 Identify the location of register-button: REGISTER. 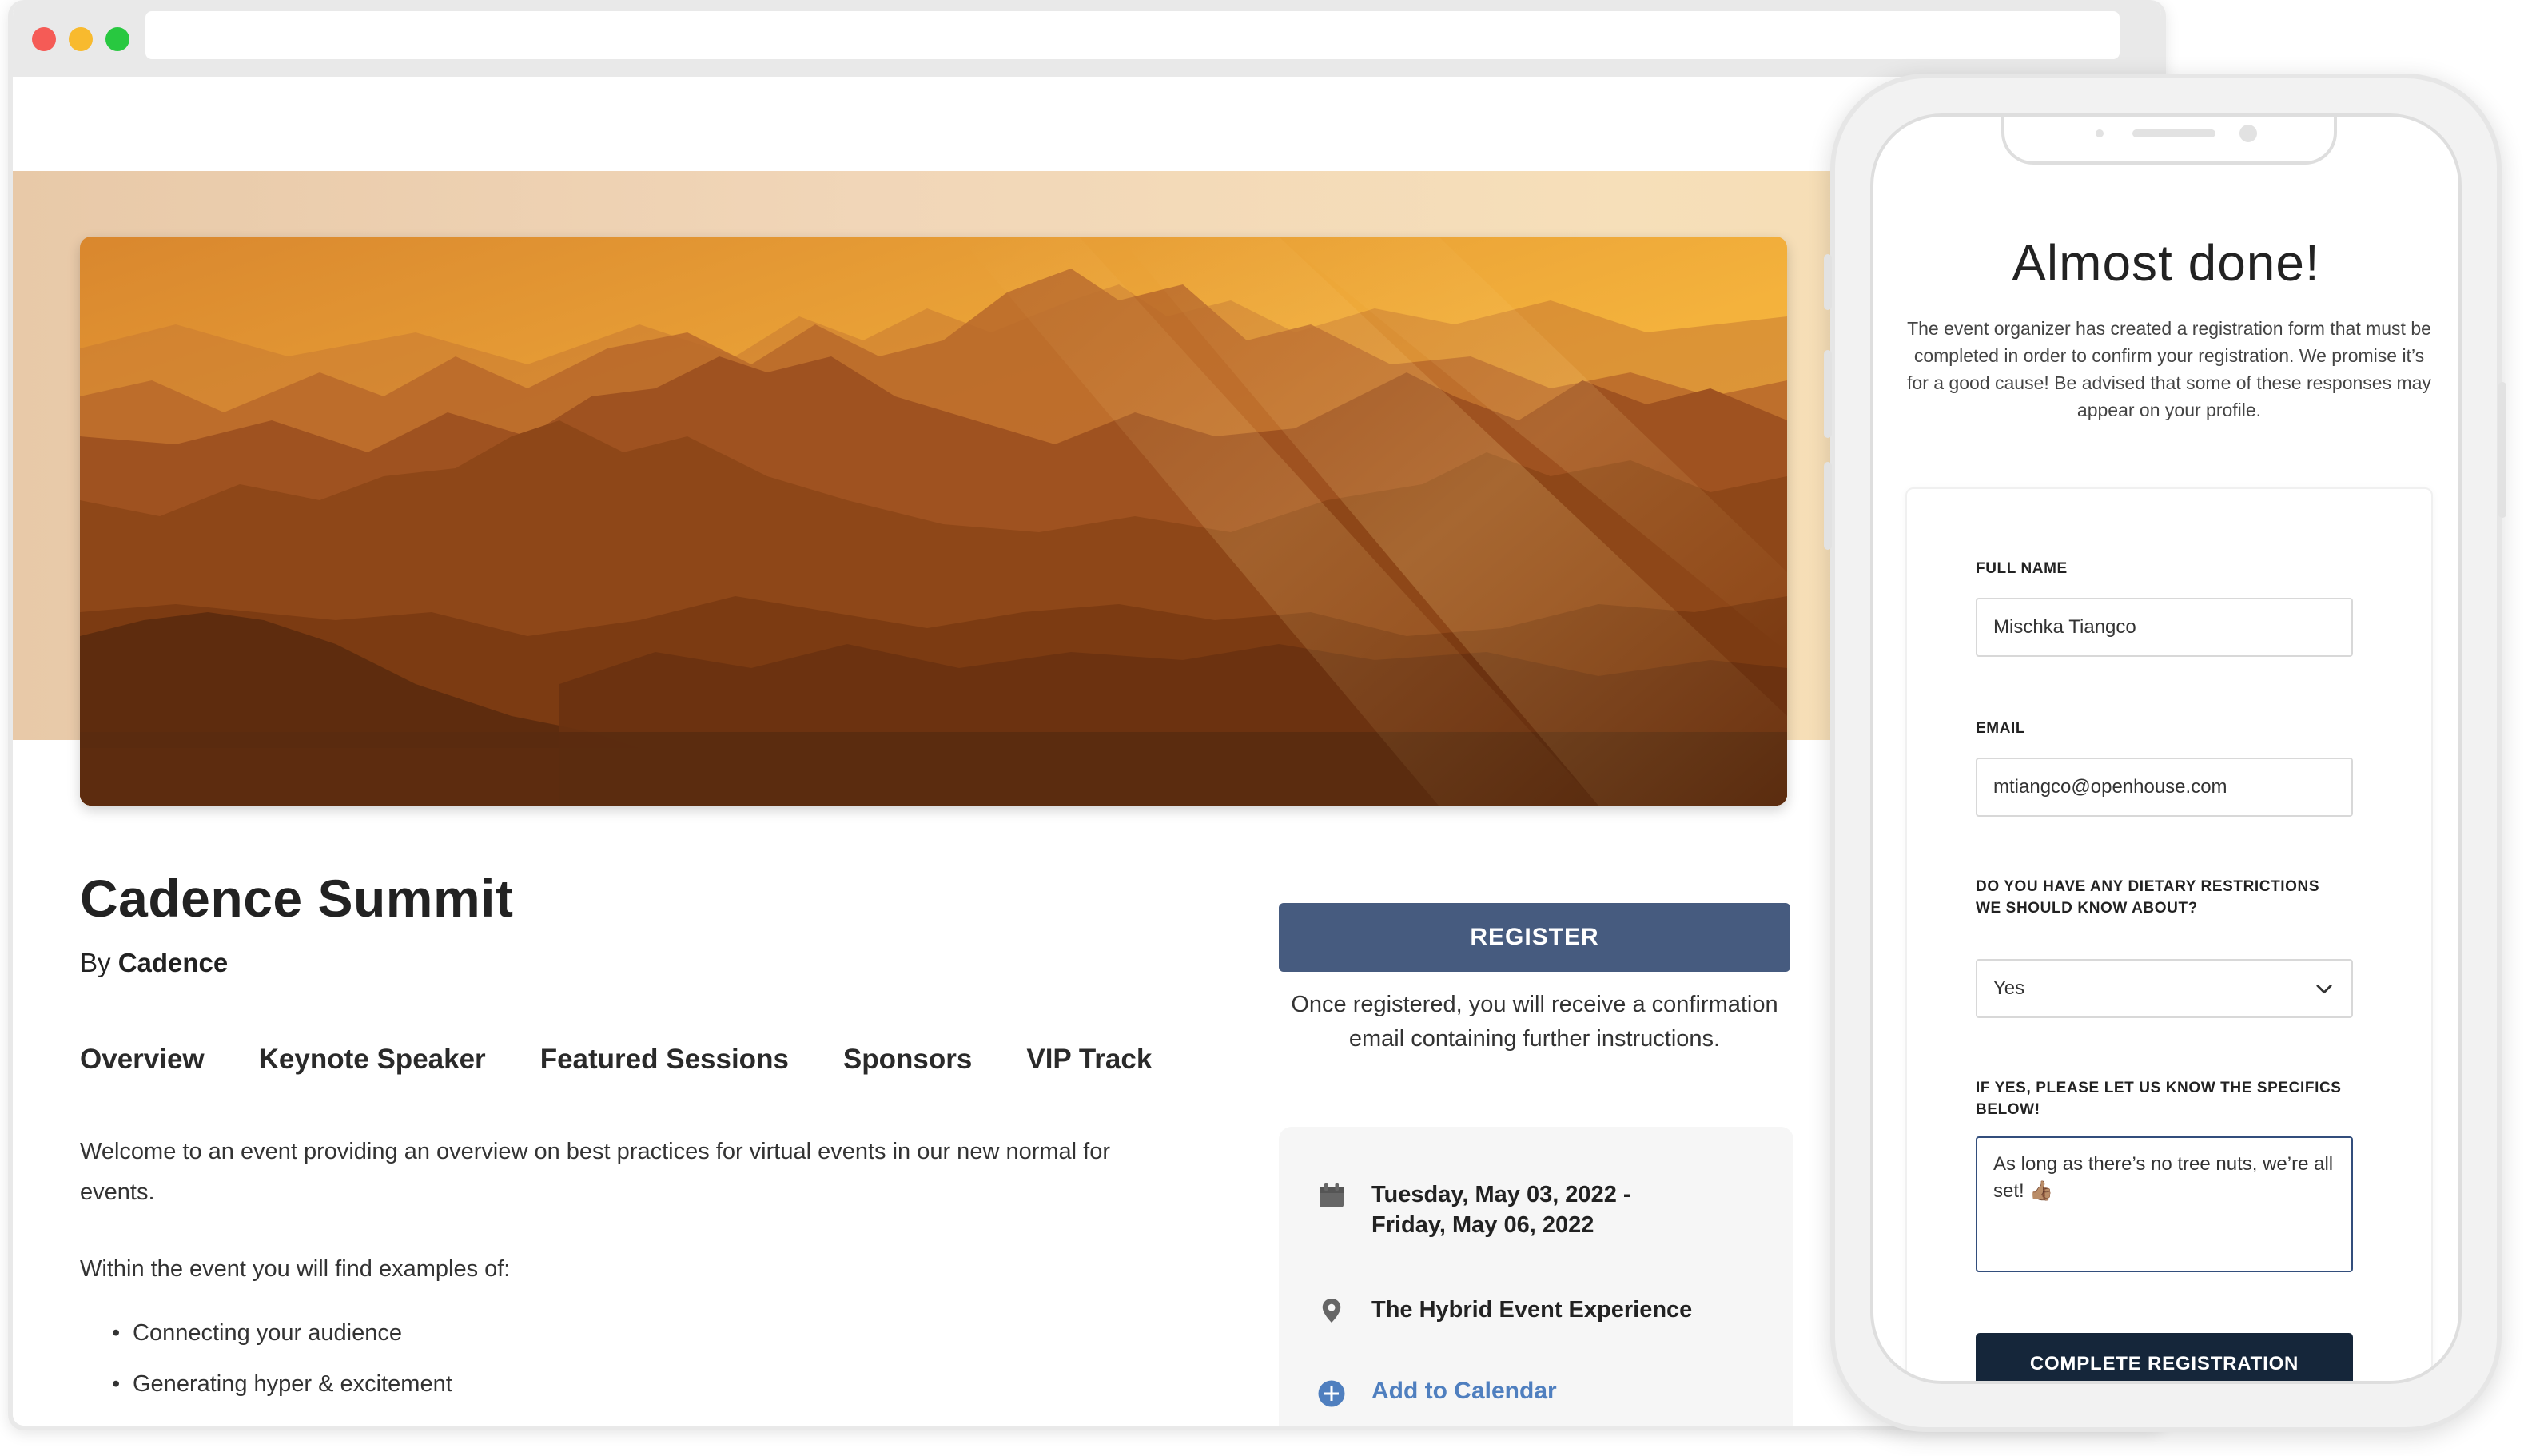
(1534, 937).